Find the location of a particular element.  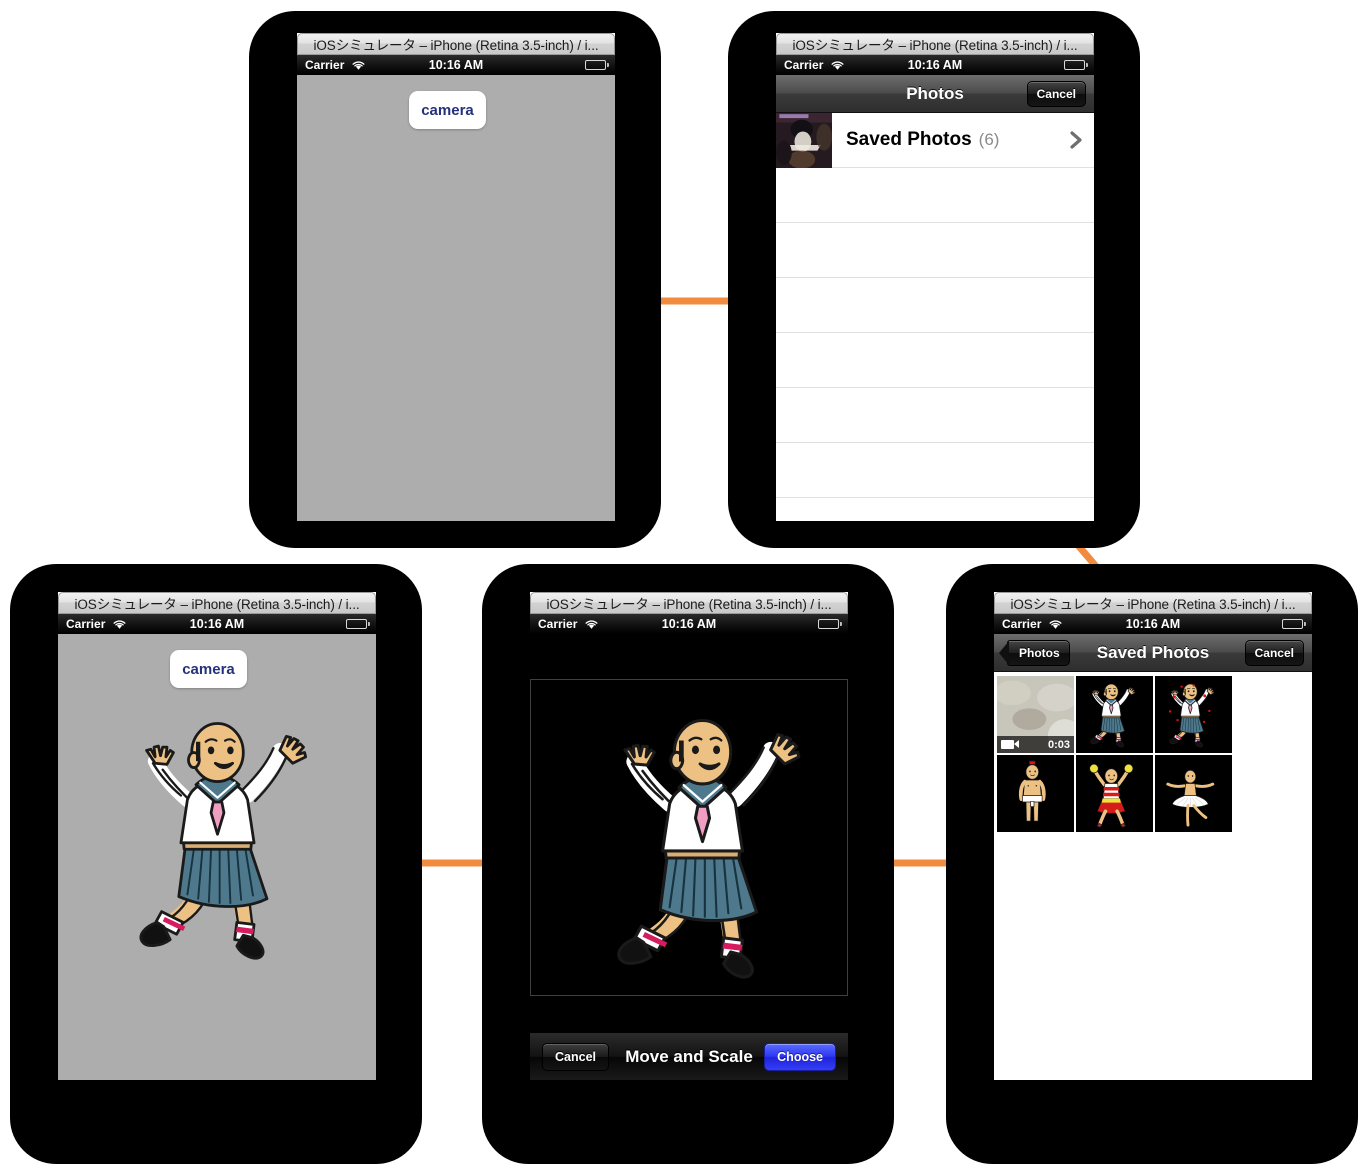

selected-photo-preview is located at coordinates (217, 831).